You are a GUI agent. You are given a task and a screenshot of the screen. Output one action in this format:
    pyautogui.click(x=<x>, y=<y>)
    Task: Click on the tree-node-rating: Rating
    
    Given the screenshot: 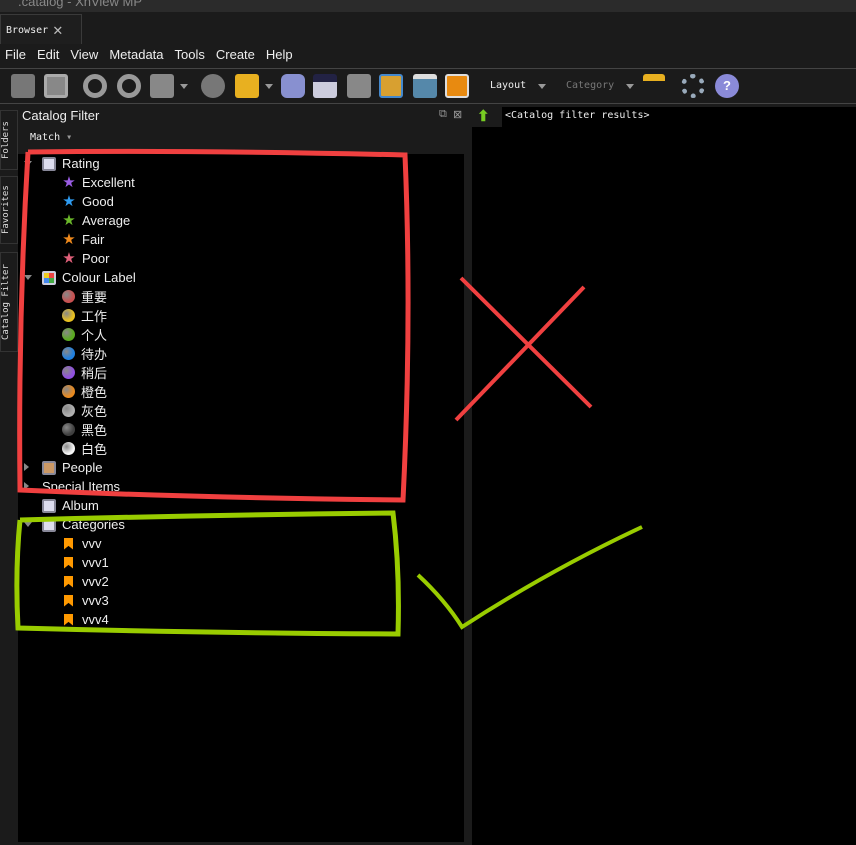 What is the action you would take?
    pyautogui.click(x=71, y=163)
    